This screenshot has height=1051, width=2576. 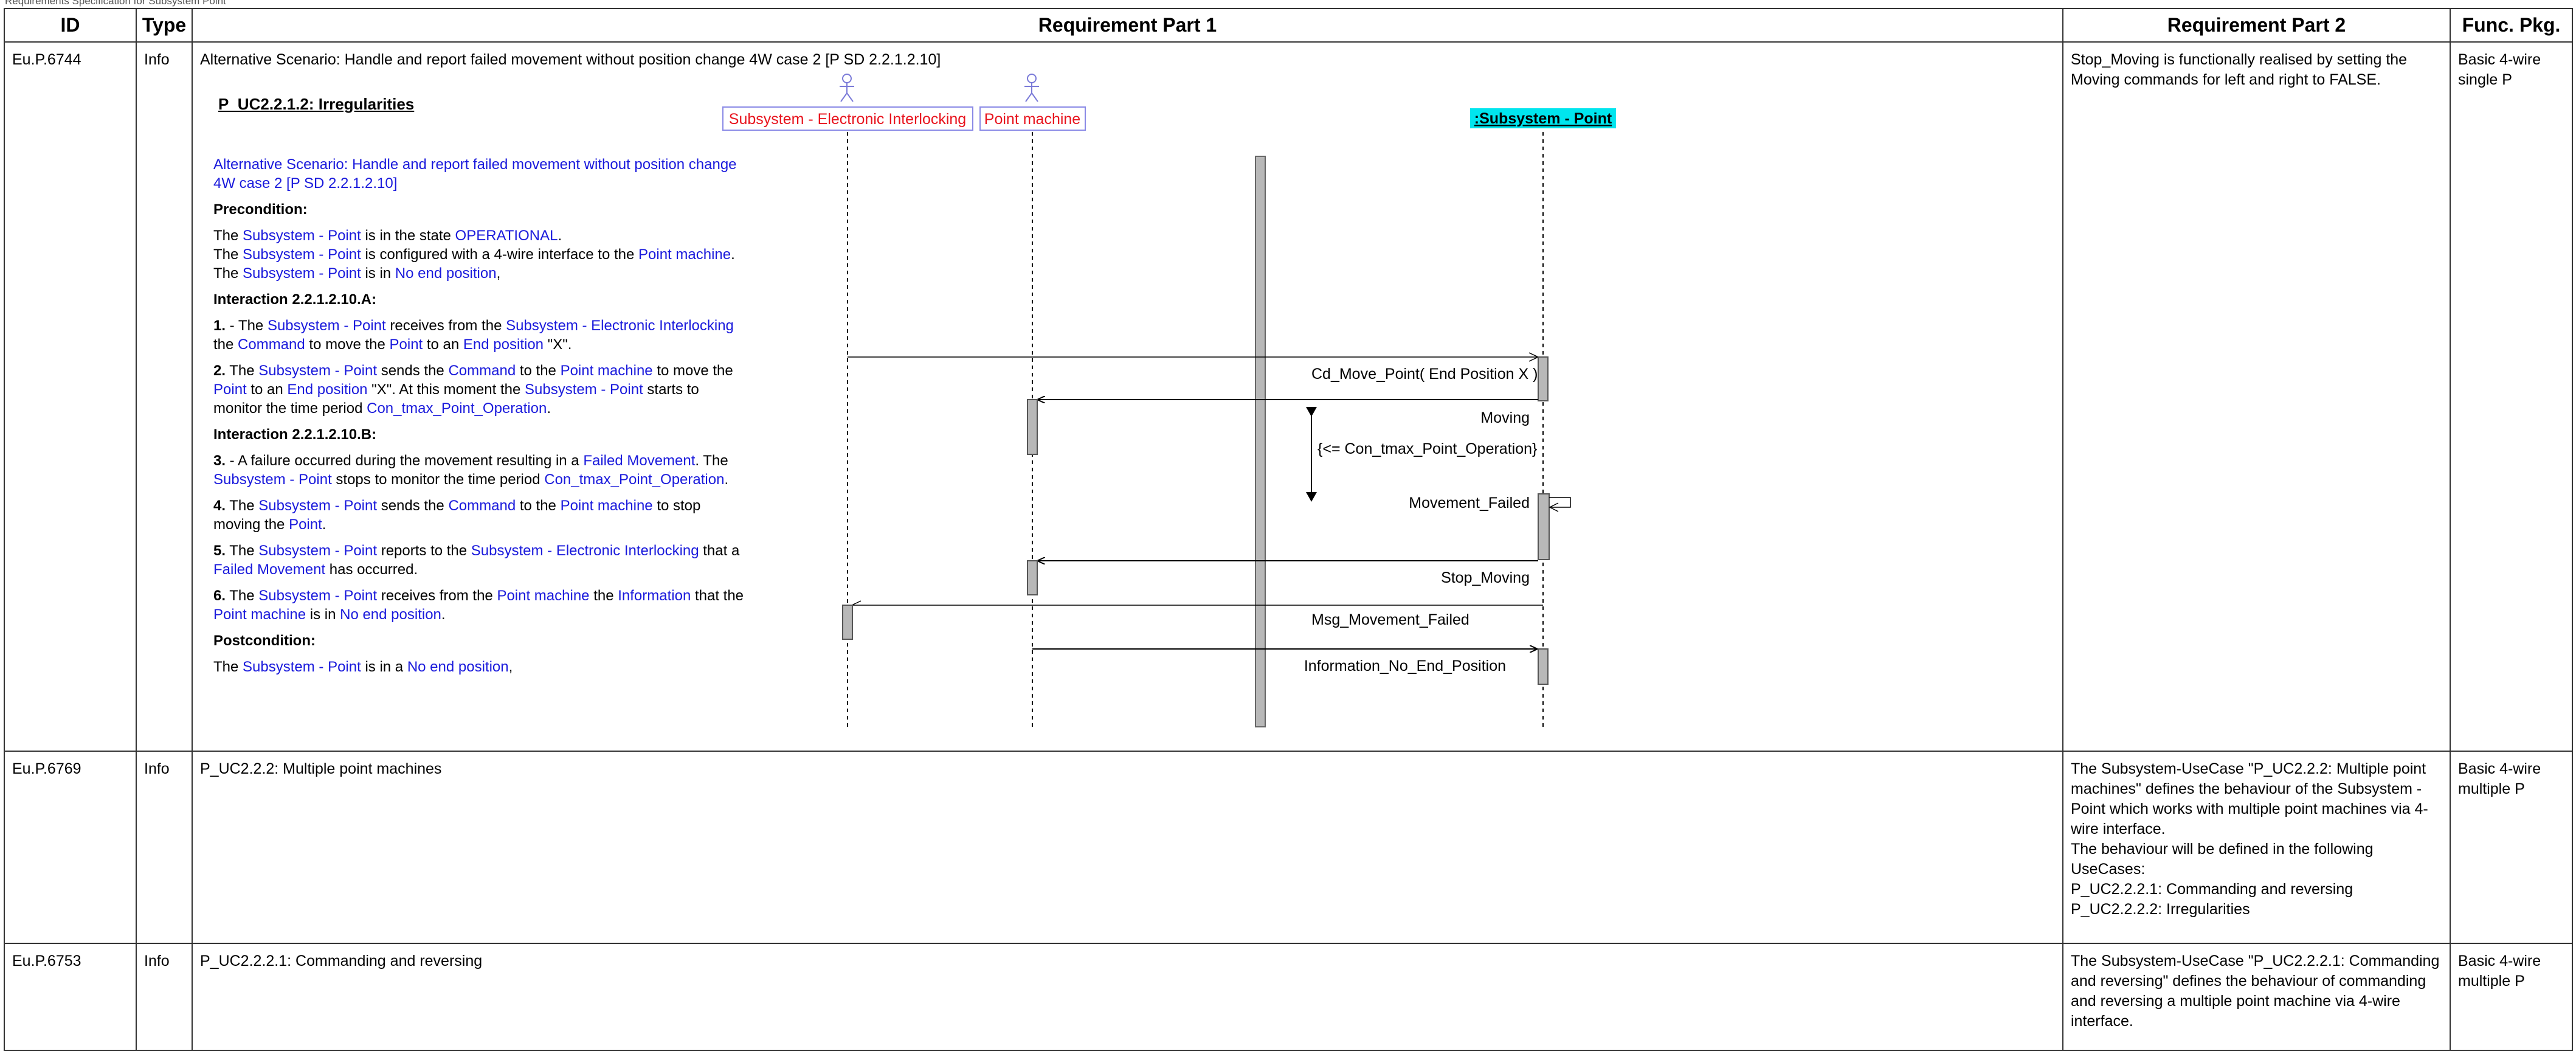 What do you see at coordinates (219, 370) in the screenshot?
I see `step-number: 2.` at bounding box center [219, 370].